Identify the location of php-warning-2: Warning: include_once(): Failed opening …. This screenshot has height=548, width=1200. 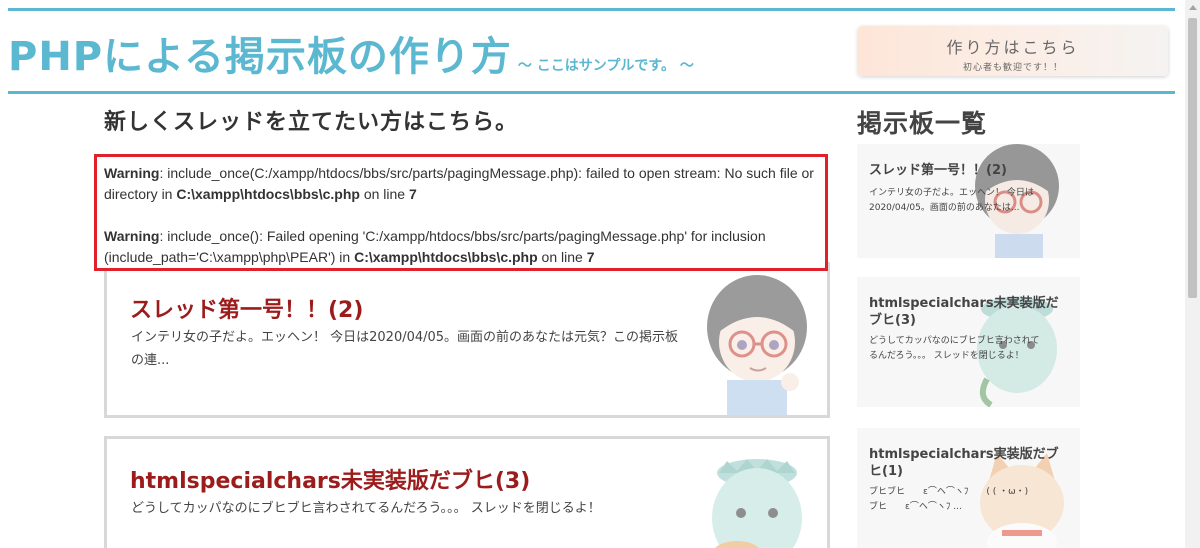
(461, 247).